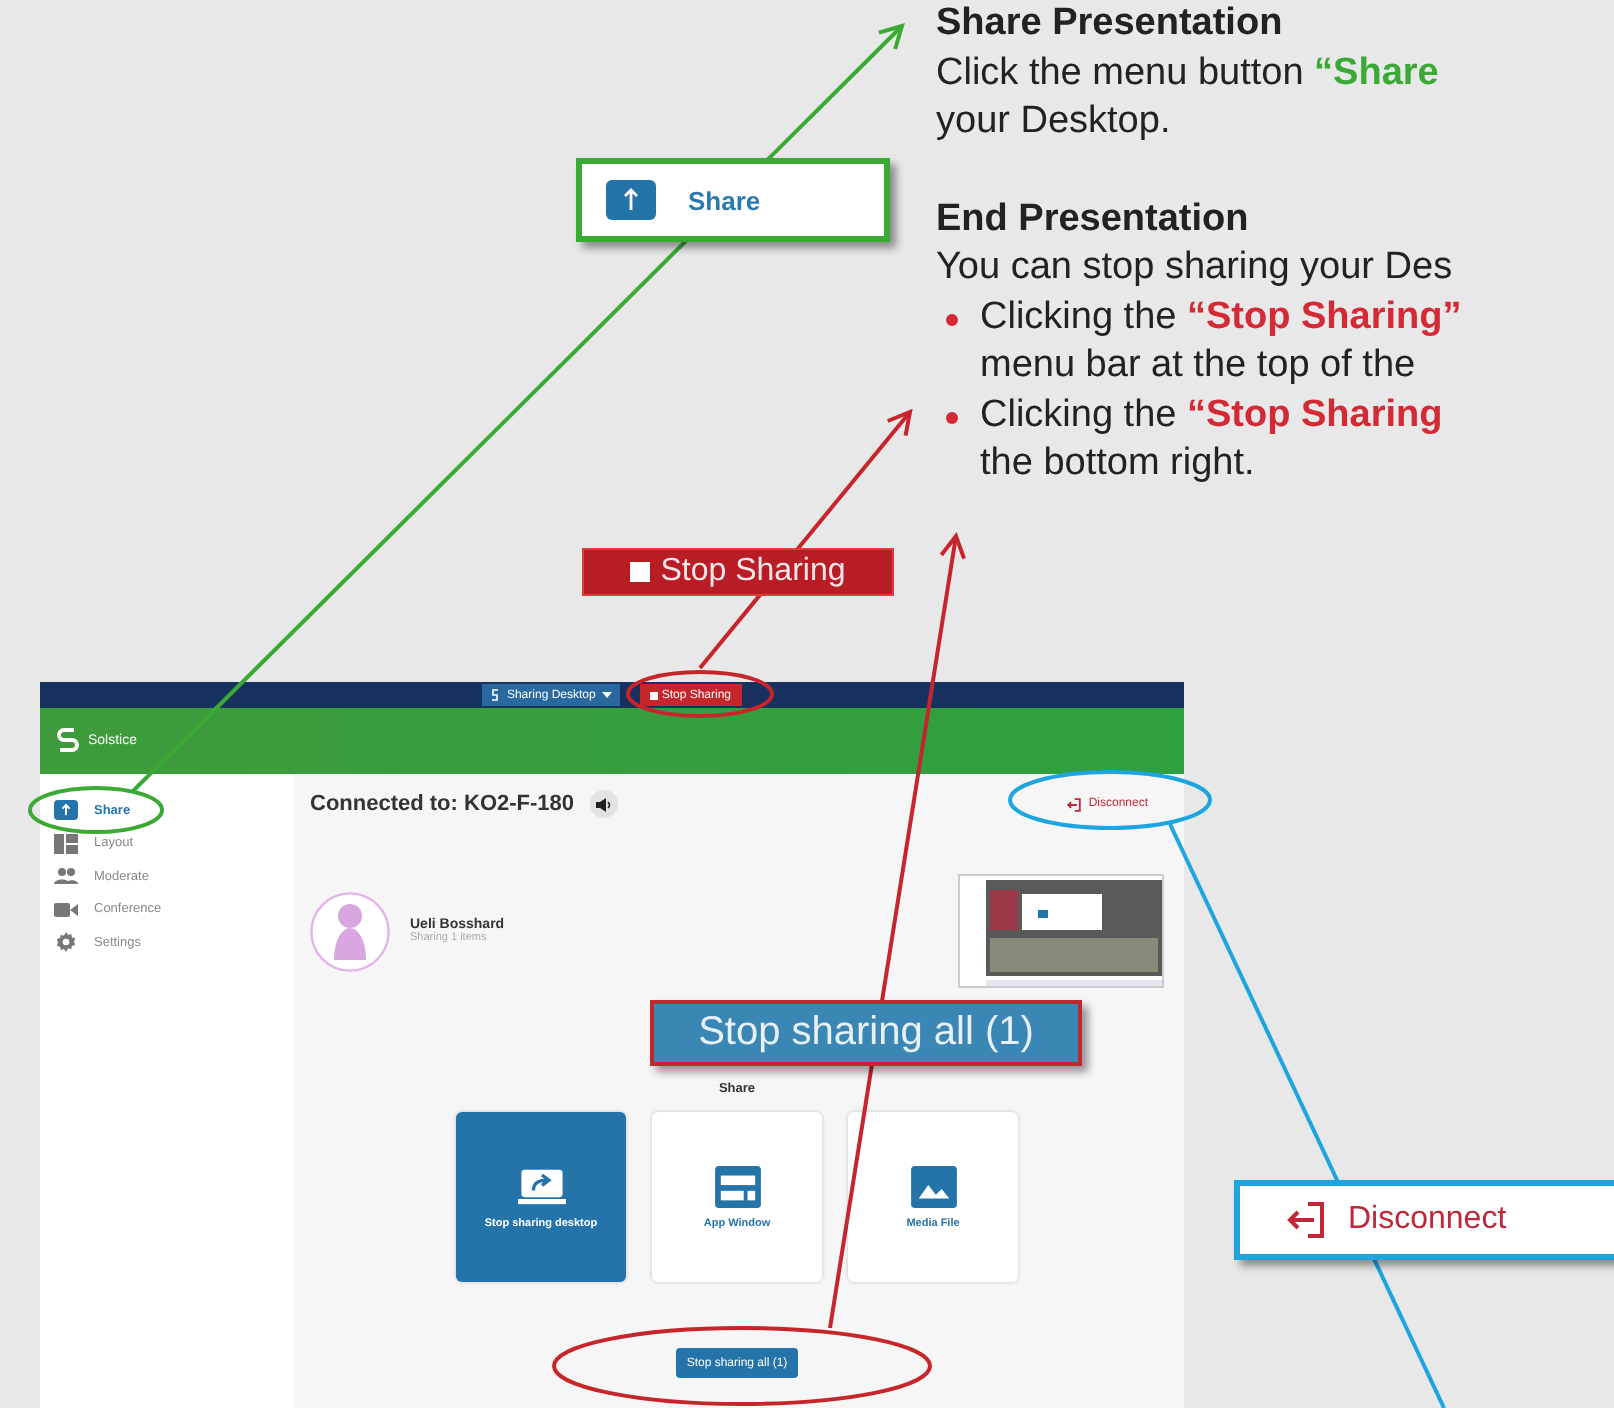 The image size is (1614, 1408). What do you see at coordinates (1198, 366) in the screenshot?
I see `bullet-text: menu bar at the top of the` at bounding box center [1198, 366].